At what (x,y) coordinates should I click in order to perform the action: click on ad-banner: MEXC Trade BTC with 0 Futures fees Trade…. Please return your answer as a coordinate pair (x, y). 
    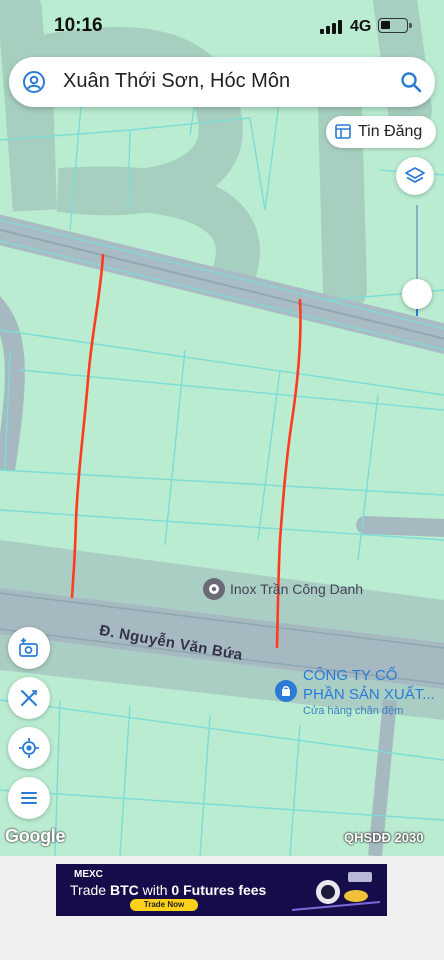
    Looking at the image, I should click on (221, 890).